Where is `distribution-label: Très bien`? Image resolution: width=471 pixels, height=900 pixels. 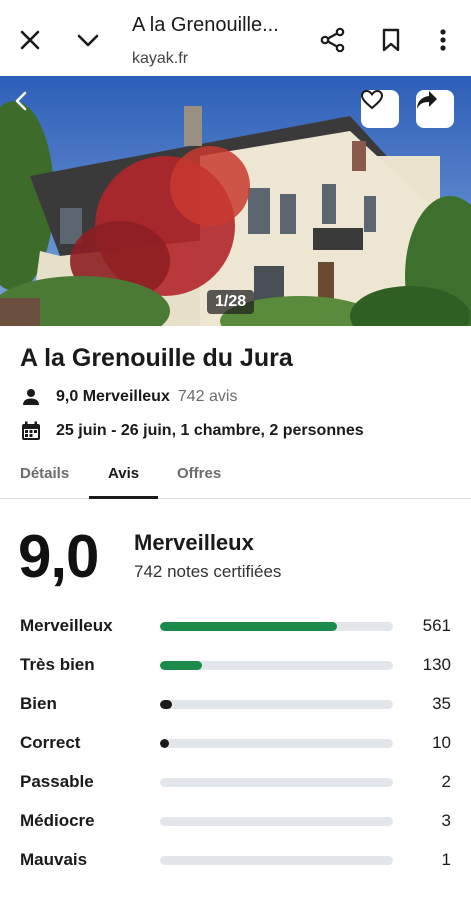 distribution-label: Très bien is located at coordinates (57, 664).